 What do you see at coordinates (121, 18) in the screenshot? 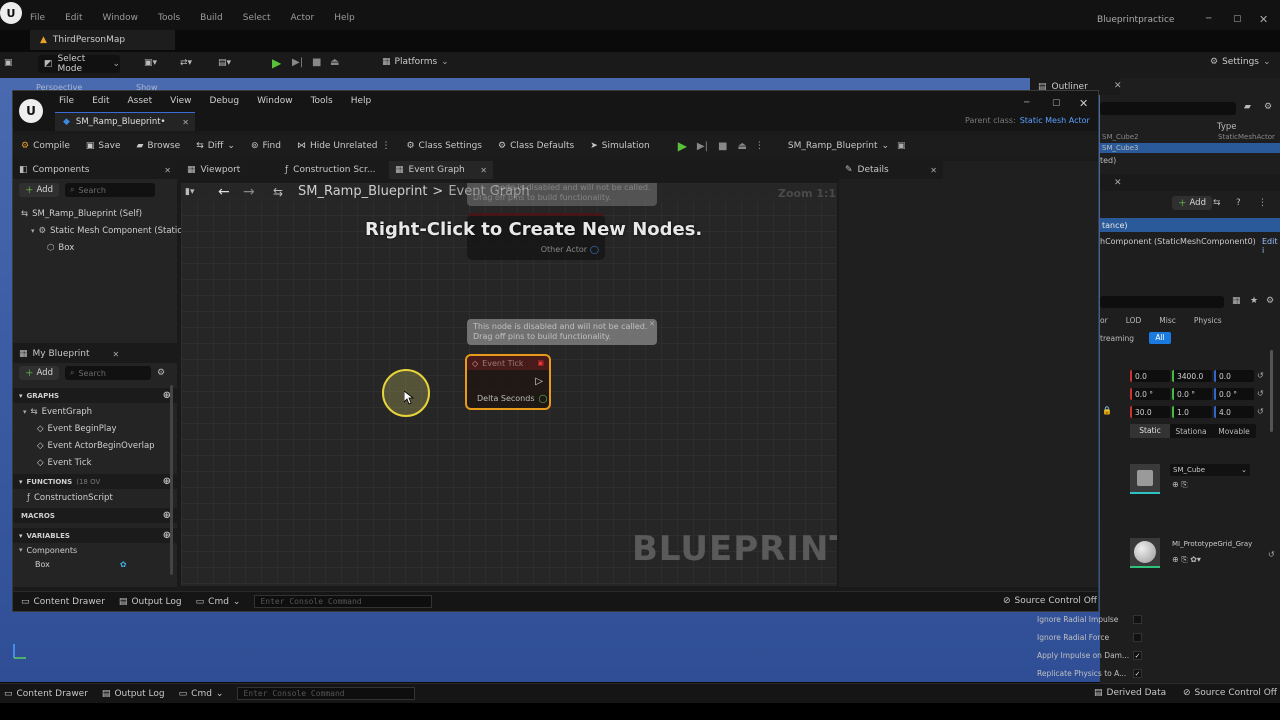
I see `outer-menu-window: Window` at bounding box center [121, 18].